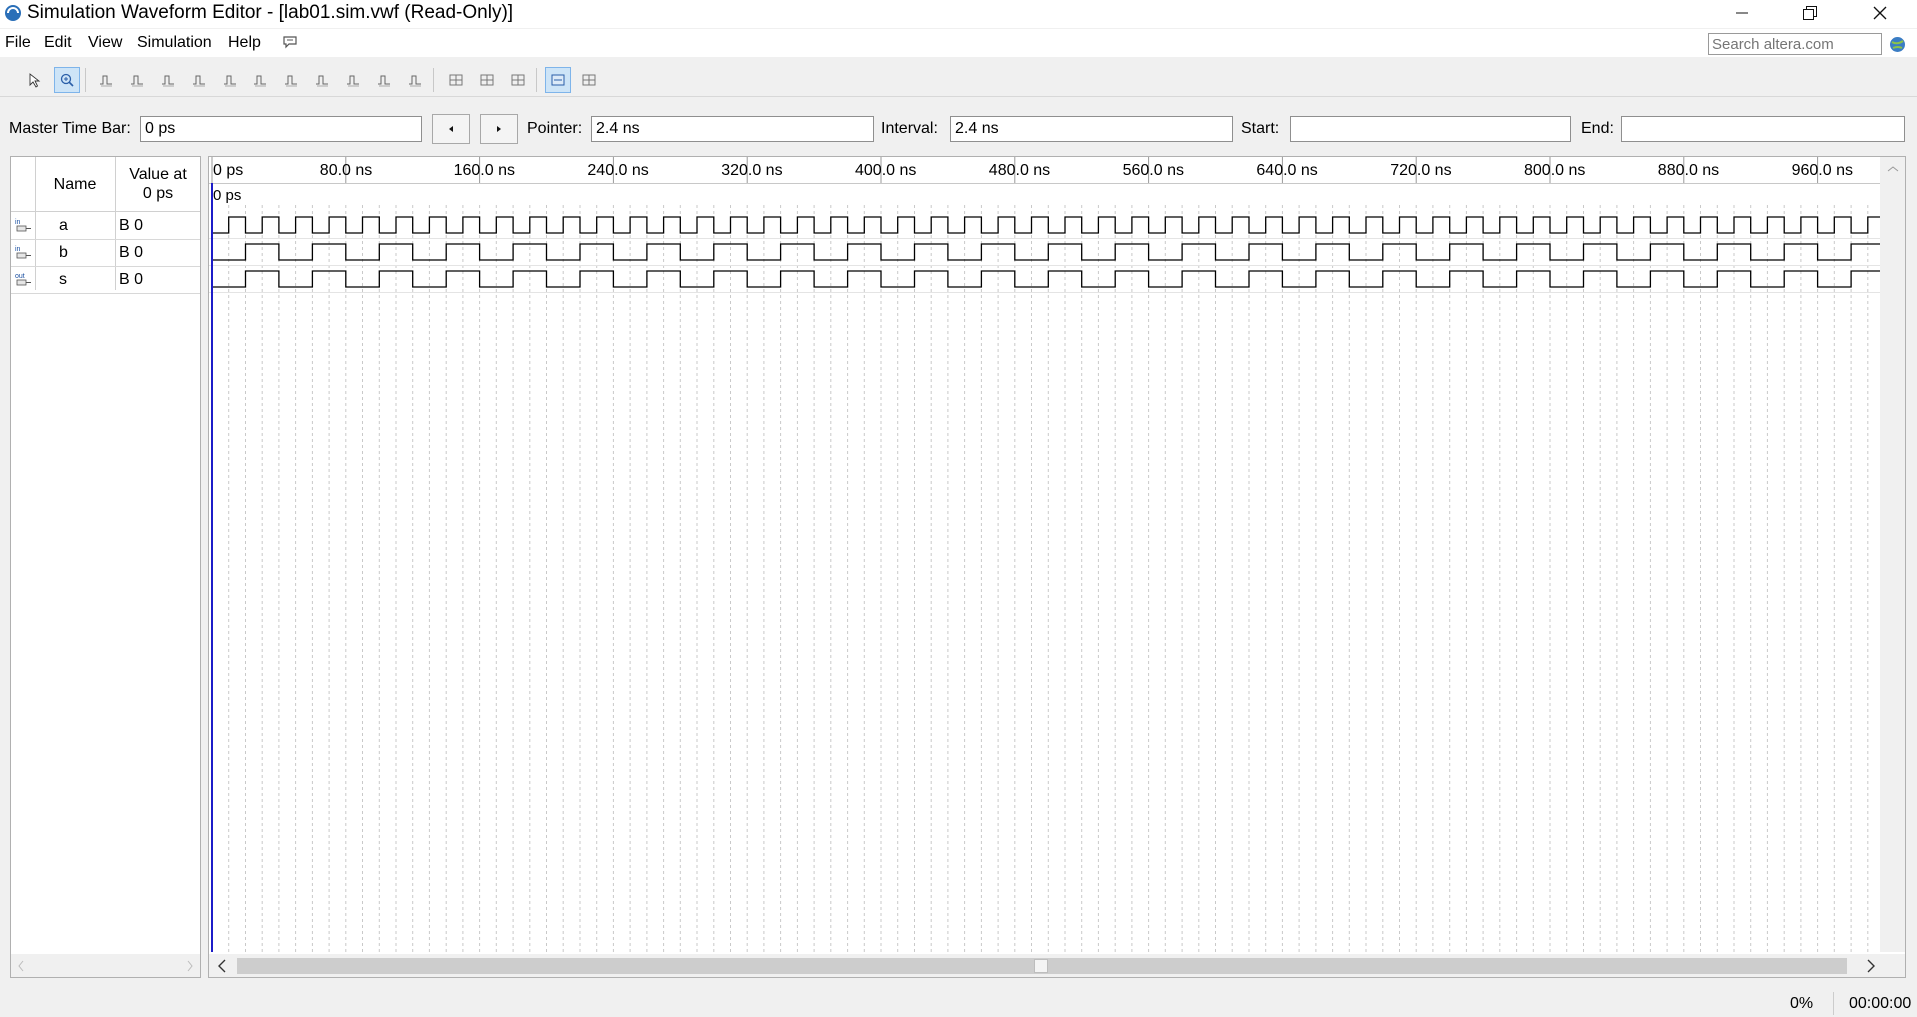  Describe the element at coordinates (1810, 13) in the screenshot. I see `restore-icon` at that location.